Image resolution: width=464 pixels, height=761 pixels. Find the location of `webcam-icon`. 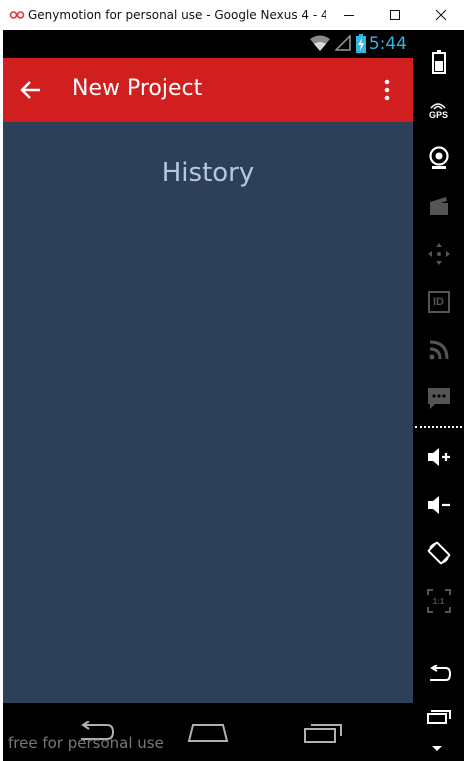

webcam-icon is located at coordinates (438, 157).